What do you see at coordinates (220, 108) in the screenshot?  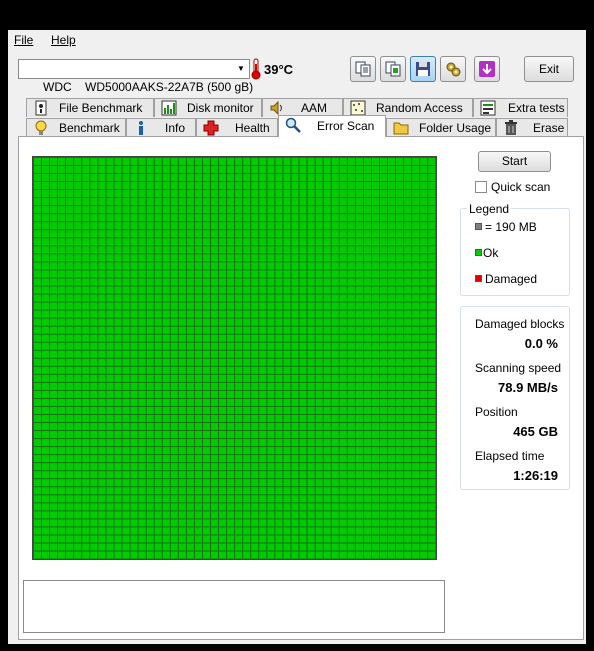 I see `tab-label: Disk monitor` at bounding box center [220, 108].